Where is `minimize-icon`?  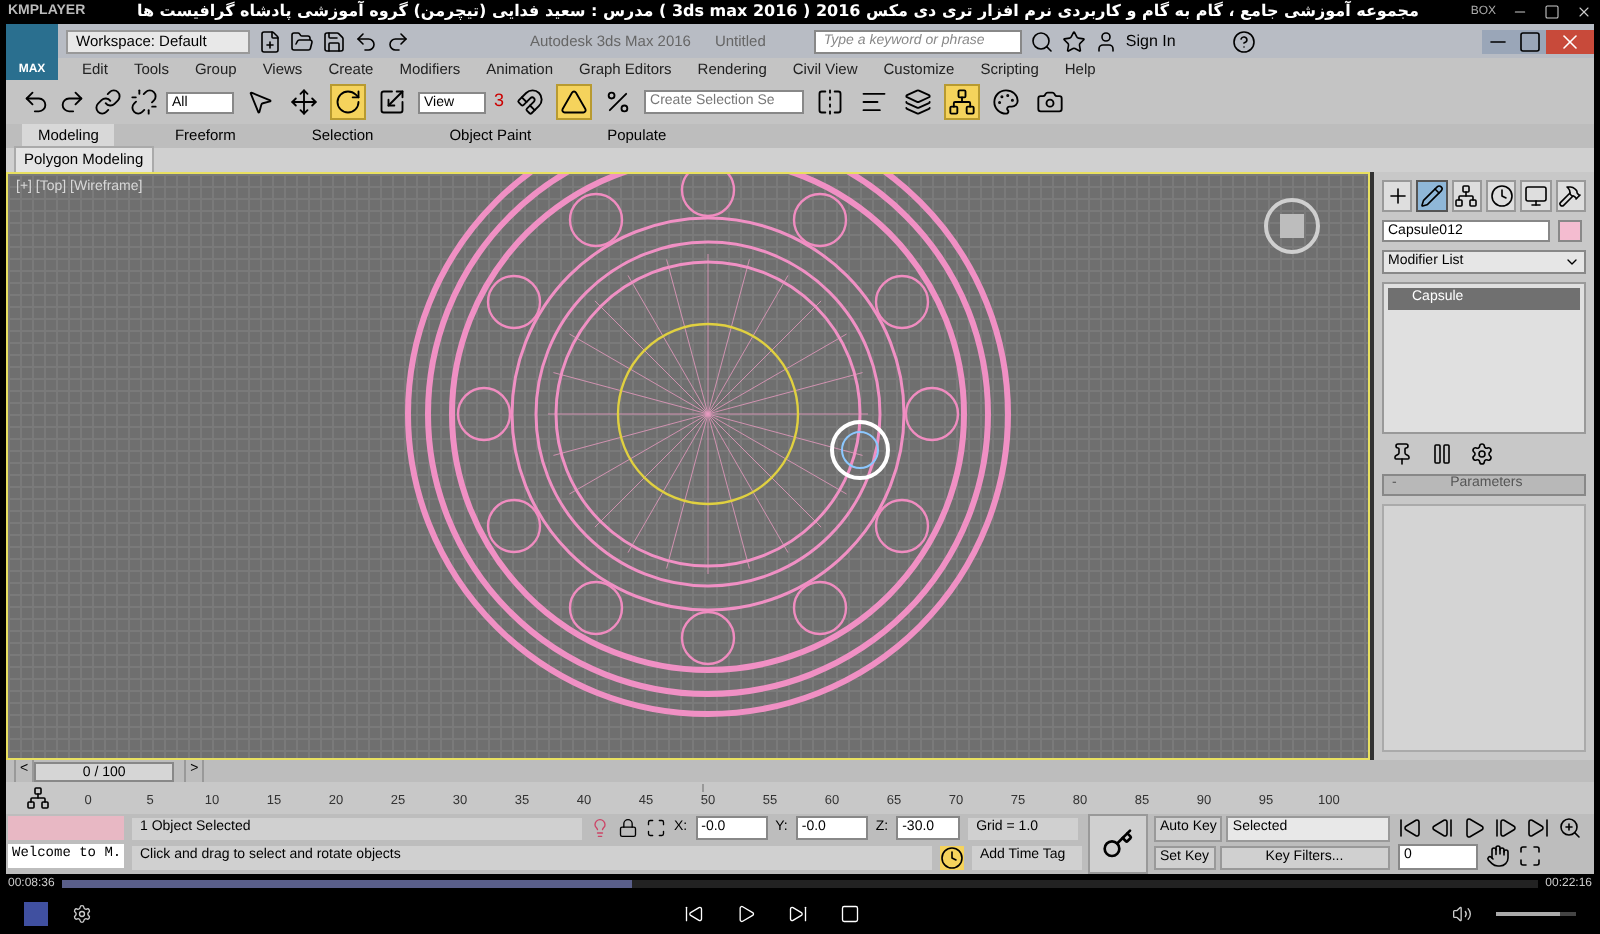
minimize-icon is located at coordinates (1498, 41).